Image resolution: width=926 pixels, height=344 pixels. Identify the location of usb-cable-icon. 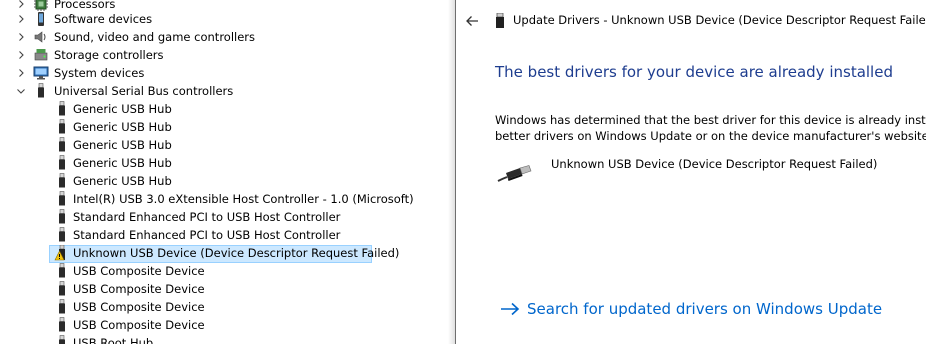
(514, 174).